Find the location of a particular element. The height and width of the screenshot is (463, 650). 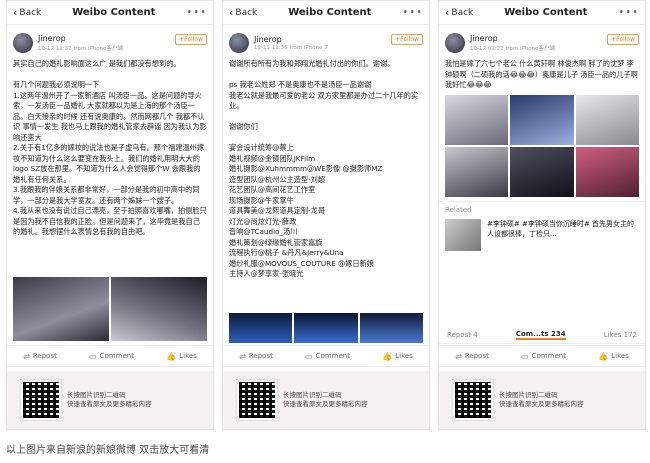

related-thumbnail is located at coordinates (463, 234).